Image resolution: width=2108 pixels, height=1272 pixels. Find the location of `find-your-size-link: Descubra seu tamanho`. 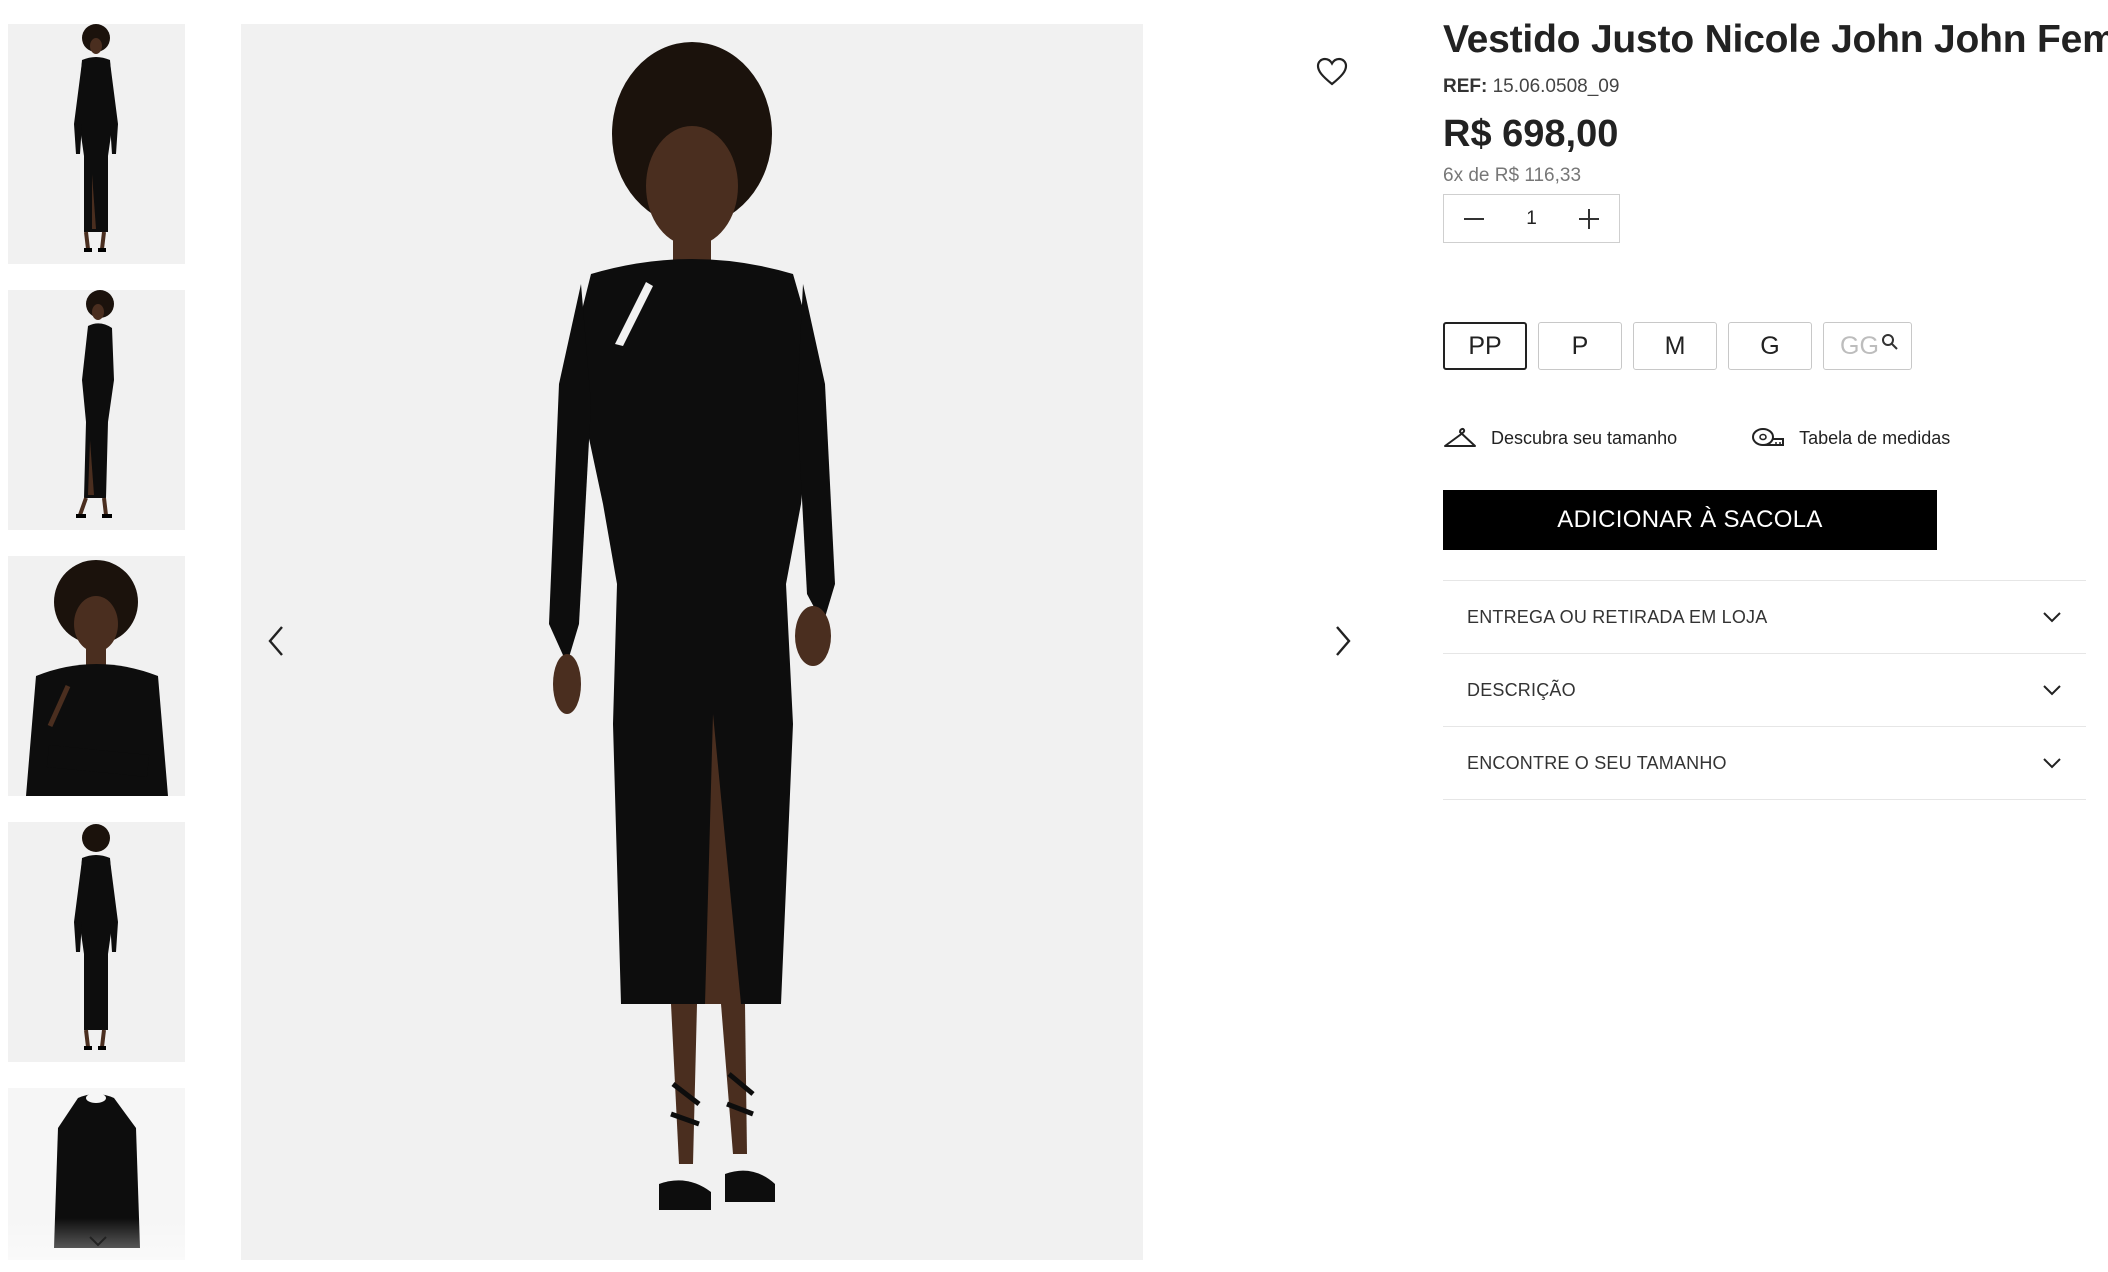

find-your-size-link: Descubra seu tamanho is located at coordinates (1560, 438).